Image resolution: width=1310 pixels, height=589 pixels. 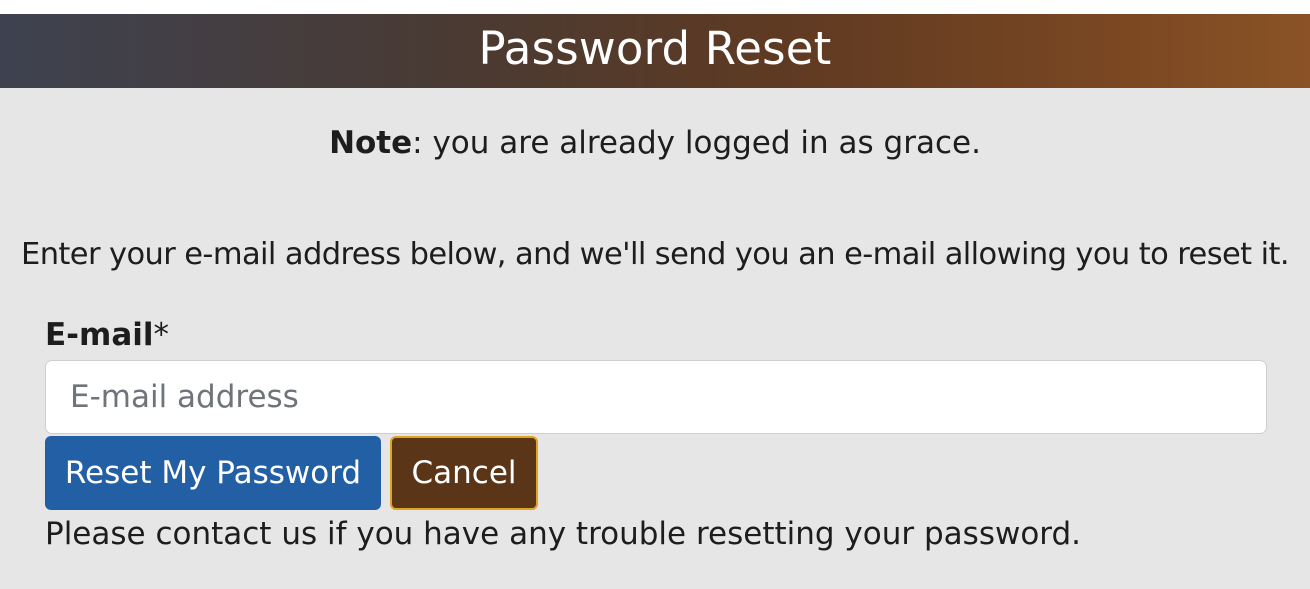 What do you see at coordinates (464, 473) in the screenshot?
I see `cancel-button: Cancel` at bounding box center [464, 473].